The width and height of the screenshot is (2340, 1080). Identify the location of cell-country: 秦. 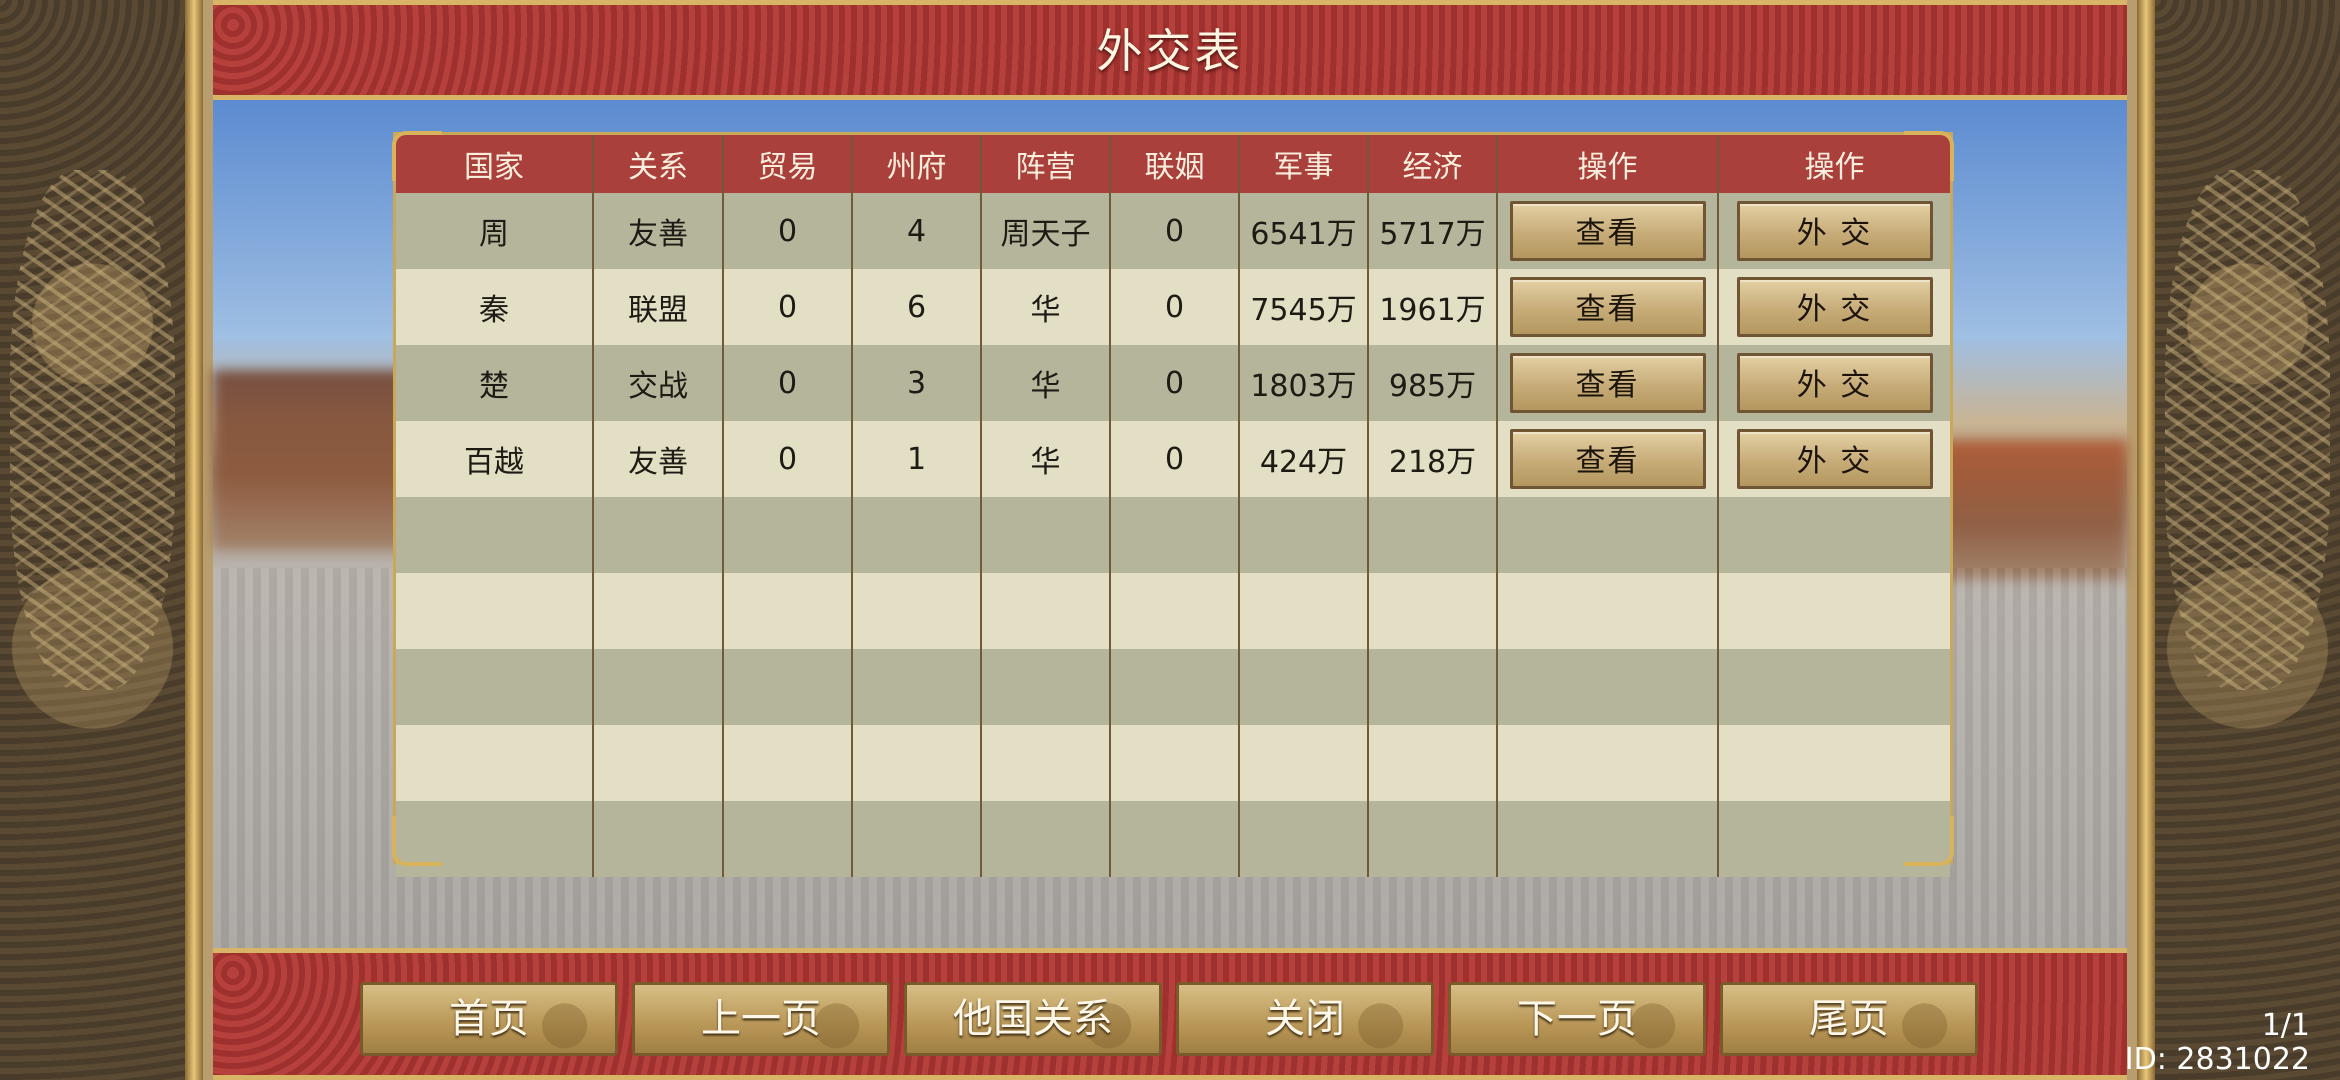
(495, 307).